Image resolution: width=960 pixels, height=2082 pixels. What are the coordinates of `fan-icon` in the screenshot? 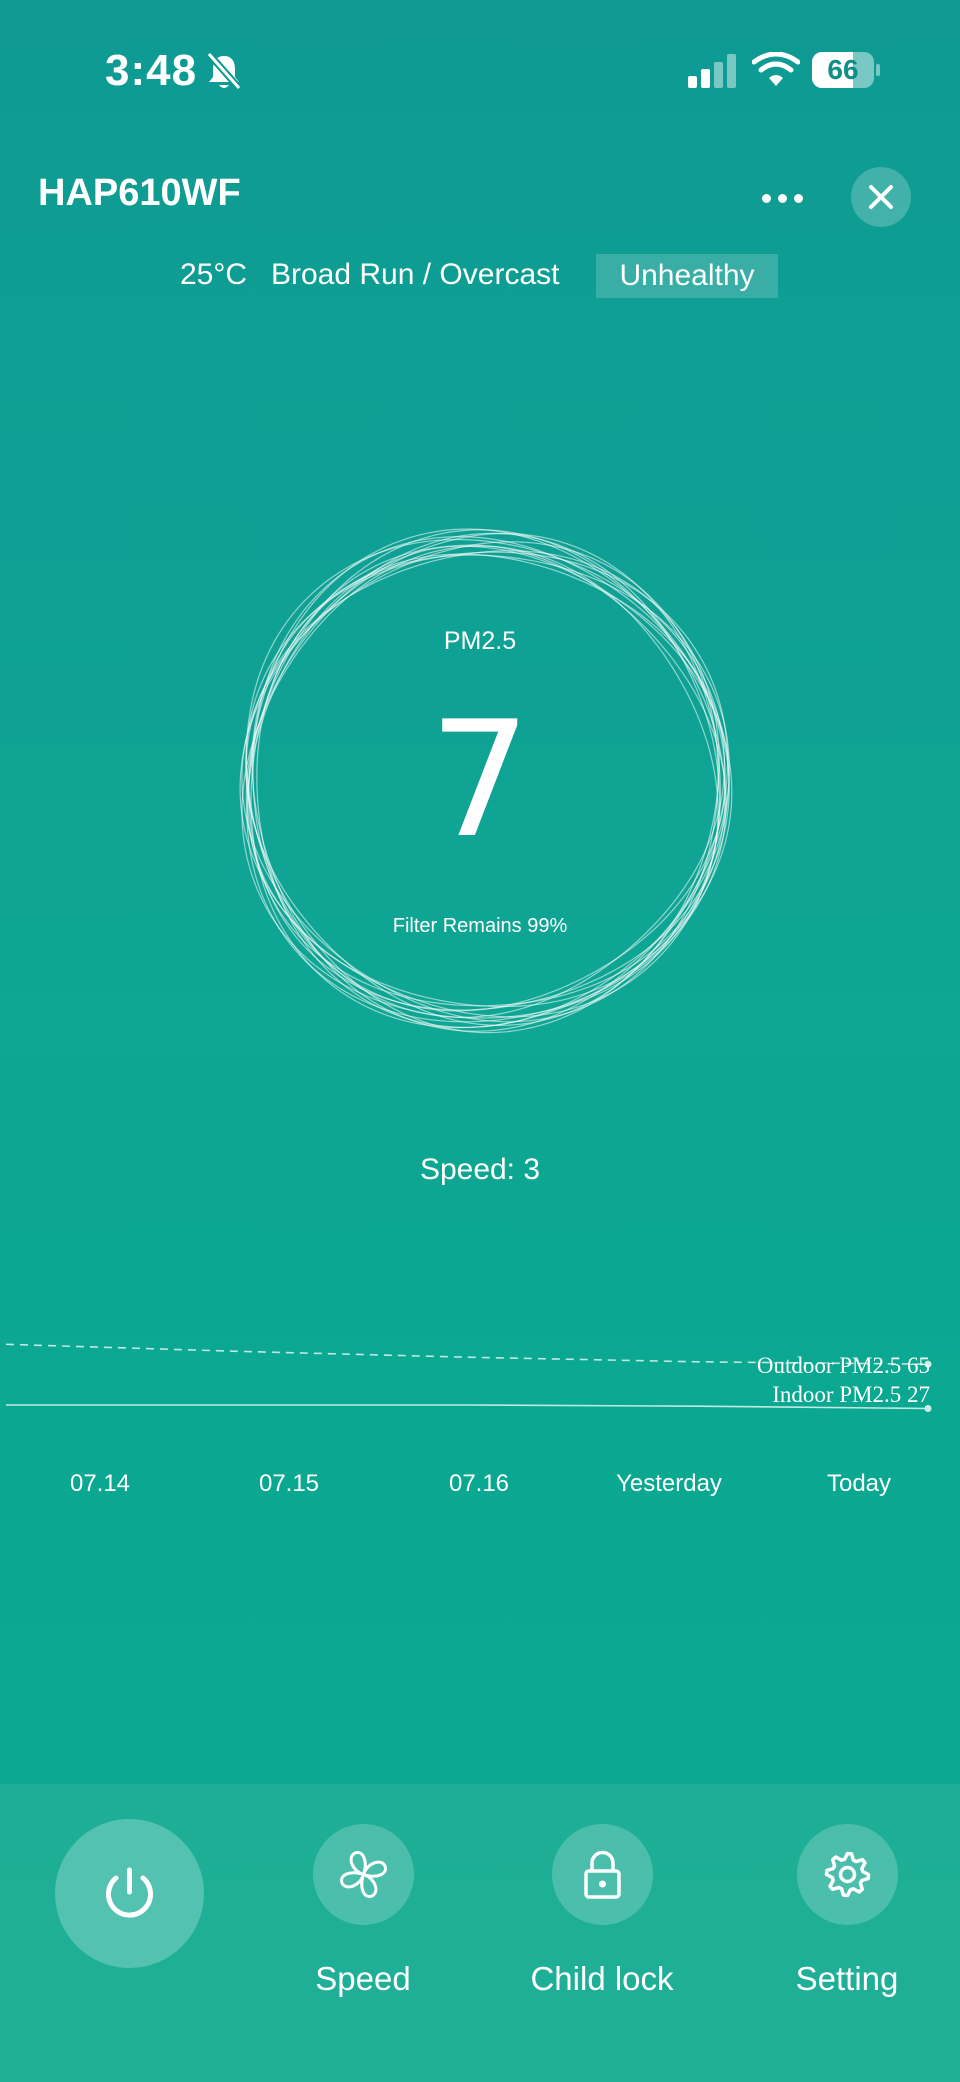 It's located at (363, 1874).